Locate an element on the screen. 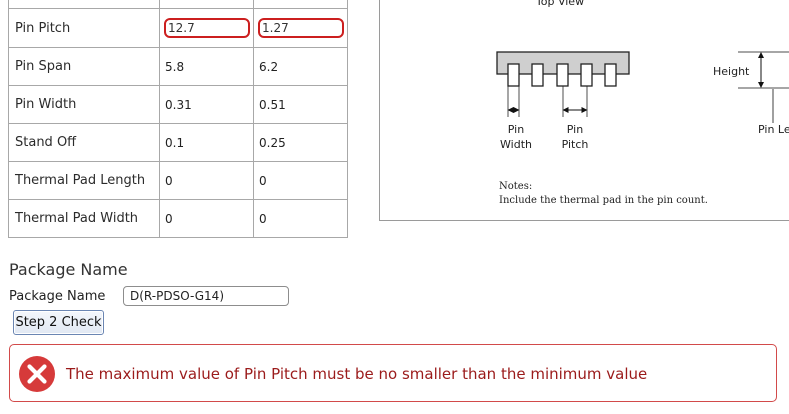 Image resolution: width=789 pixels, height=414 pixels. pin-width-min-value: 0.31 is located at coordinates (206, 104).